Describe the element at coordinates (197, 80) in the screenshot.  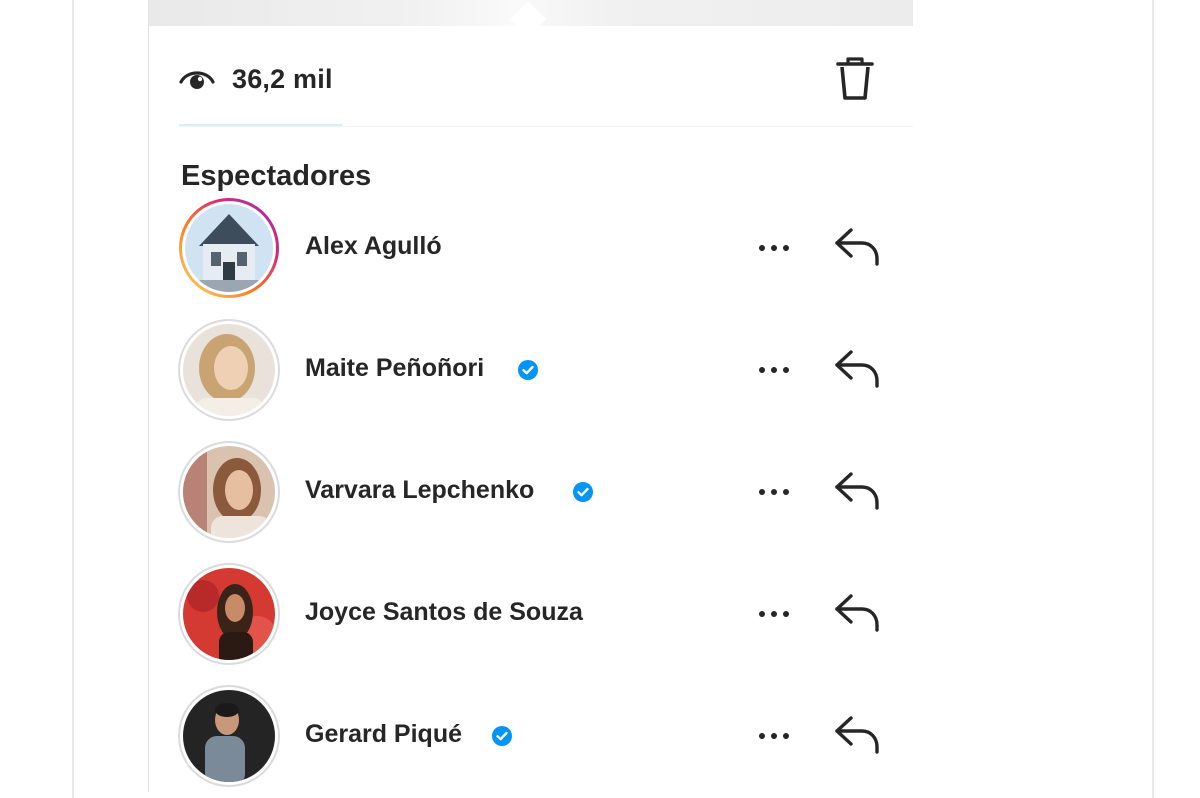
I see `eye-icon` at that location.